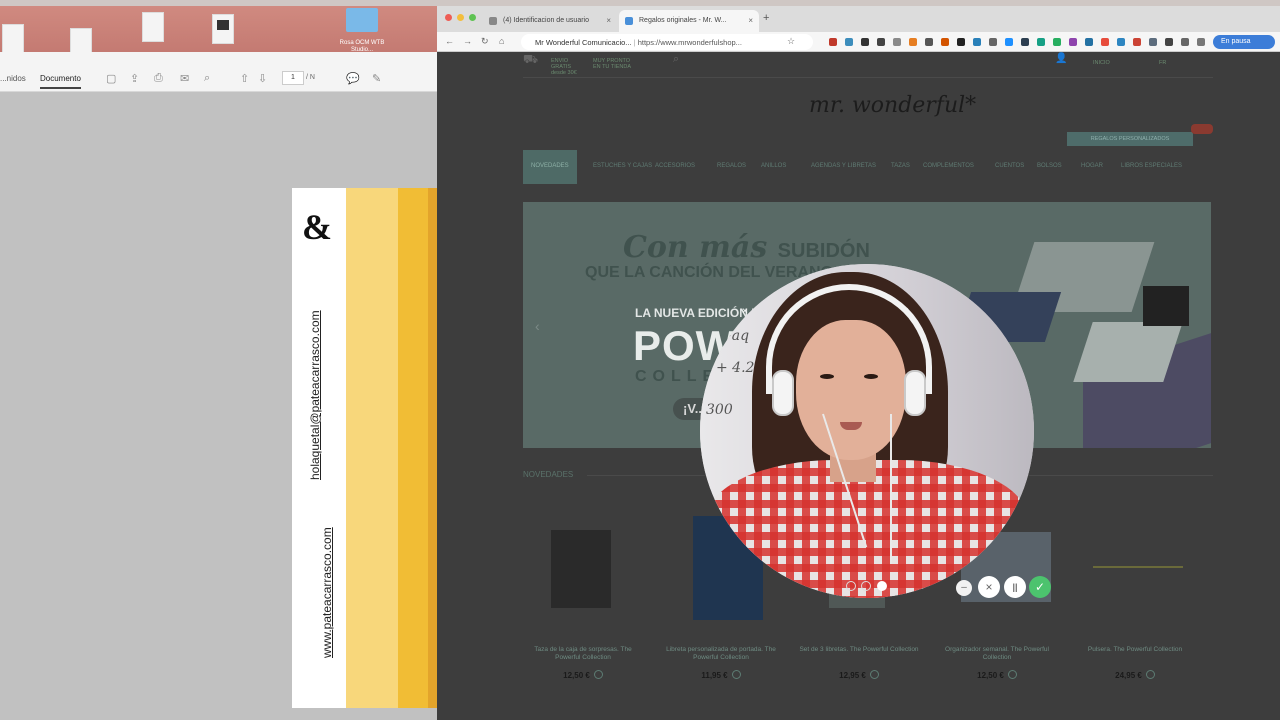 The height and width of the screenshot is (720, 1280). What do you see at coordinates (1040, 587) in the screenshot?
I see `finish-recording-button: ✓` at bounding box center [1040, 587].